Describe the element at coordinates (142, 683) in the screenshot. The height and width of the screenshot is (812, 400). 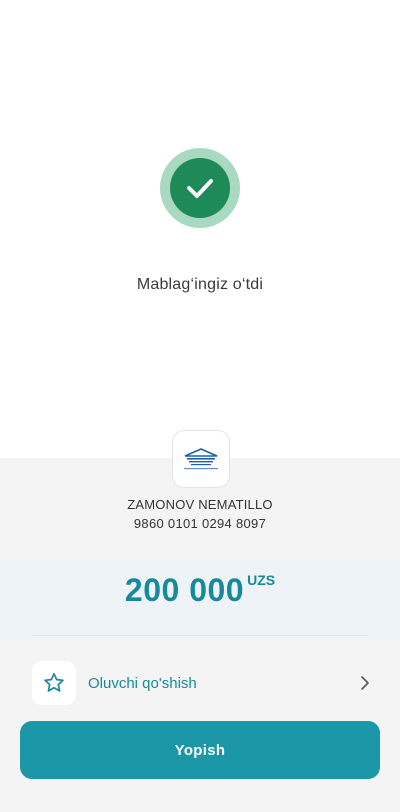
I see `add-recipient-label: Oluvchi qo'shish` at that location.